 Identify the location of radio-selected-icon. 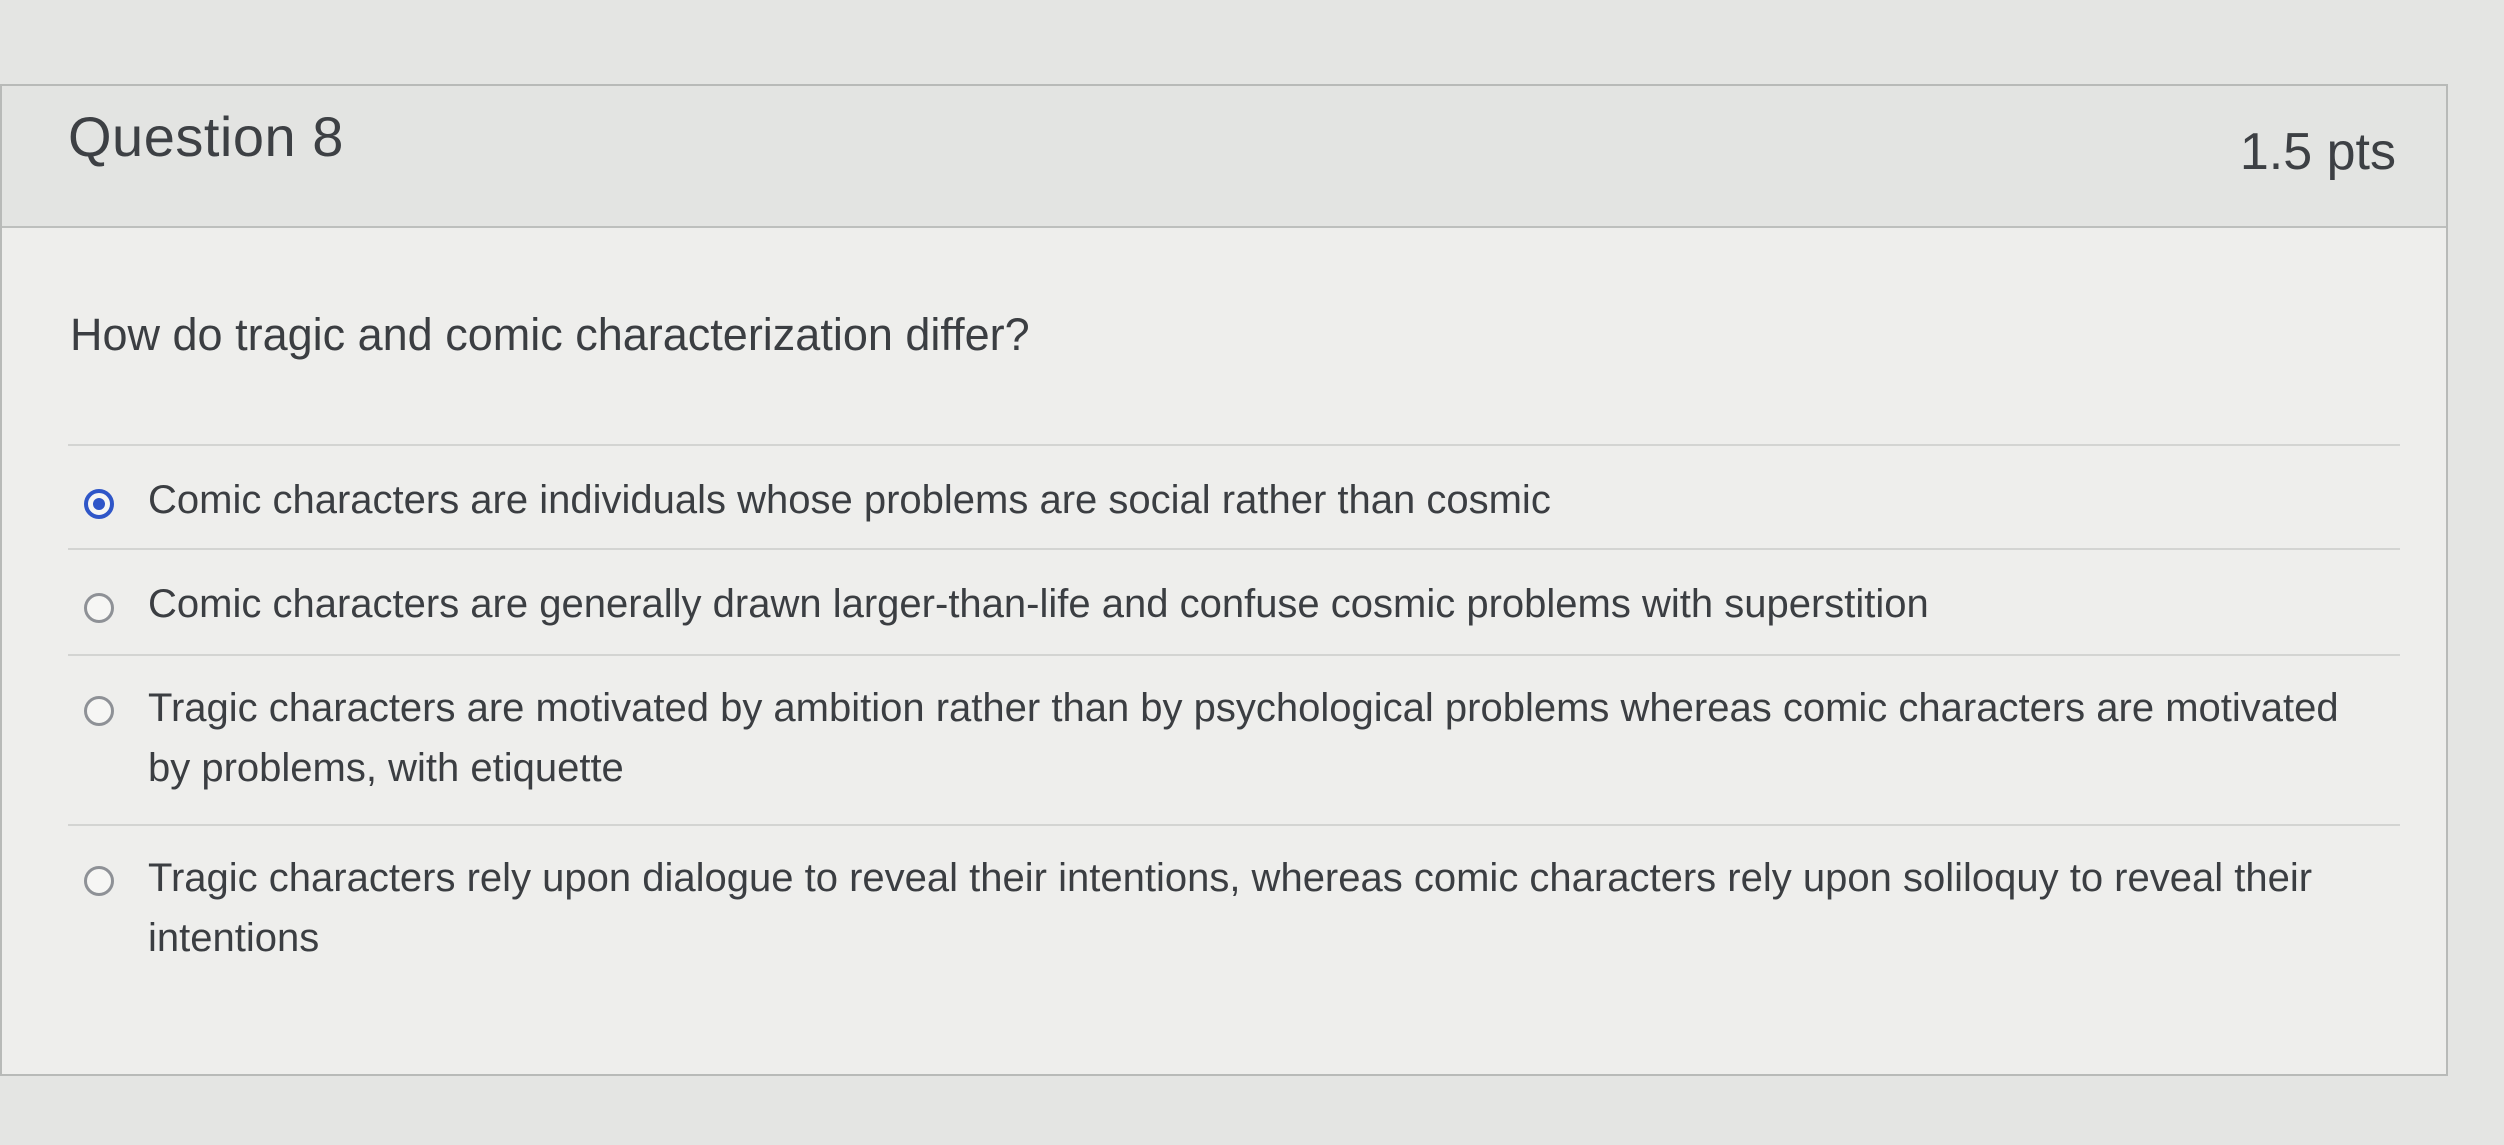
(99, 504).